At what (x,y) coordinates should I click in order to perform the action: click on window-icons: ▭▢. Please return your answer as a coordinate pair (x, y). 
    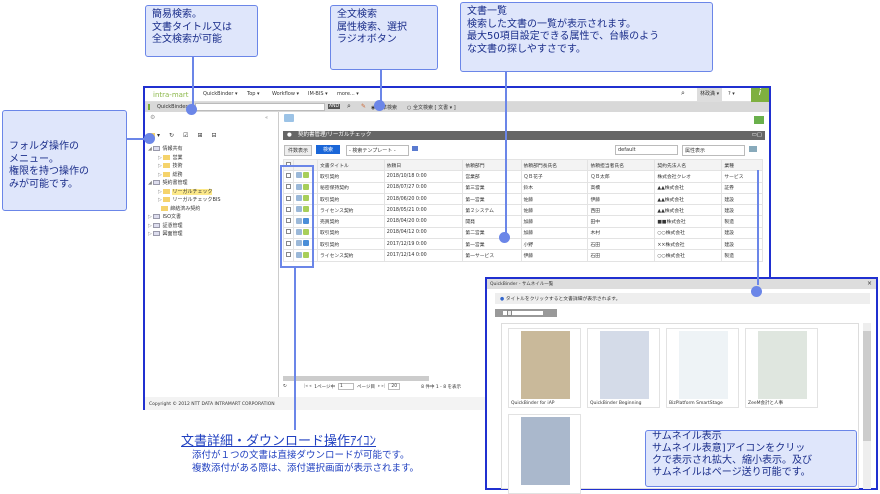
    Looking at the image, I should click on (757, 135).